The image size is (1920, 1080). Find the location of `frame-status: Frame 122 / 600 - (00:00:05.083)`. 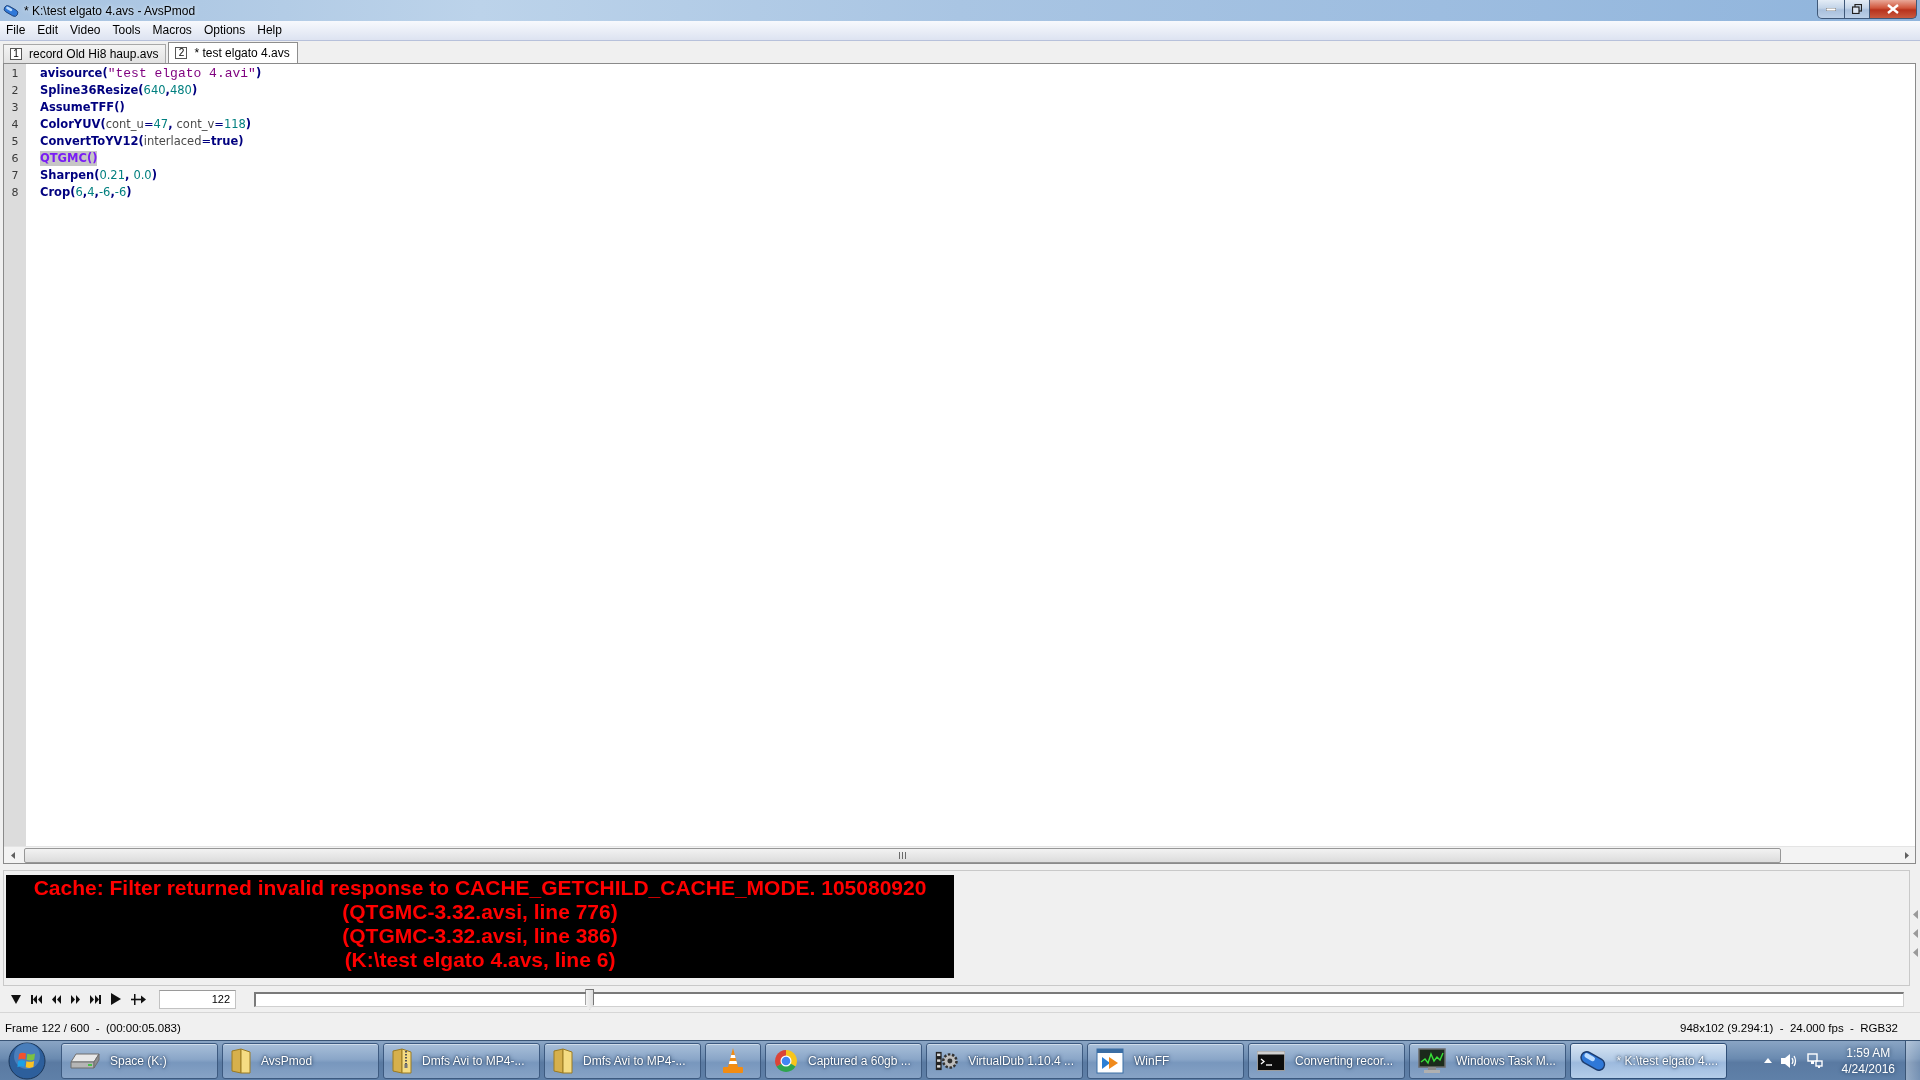

frame-status: Frame 122 / 600 - (00:00:05.083) is located at coordinates (93, 1027).